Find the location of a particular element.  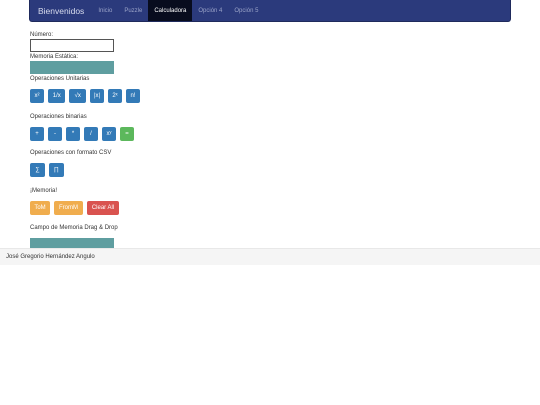

memoria-title: ¡Memoria! is located at coordinates (44, 191).